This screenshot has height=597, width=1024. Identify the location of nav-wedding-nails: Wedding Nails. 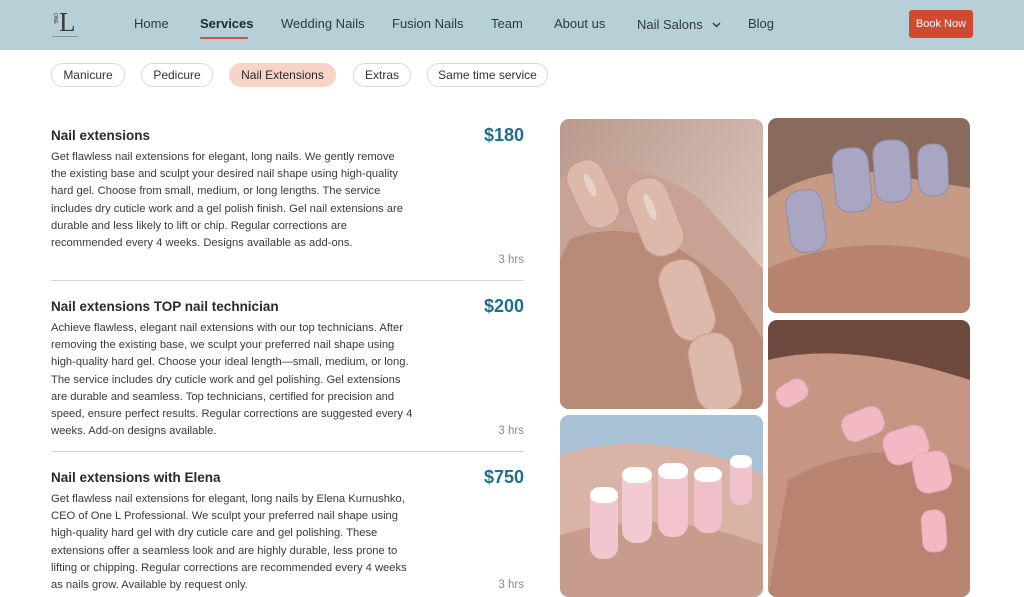
(323, 24).